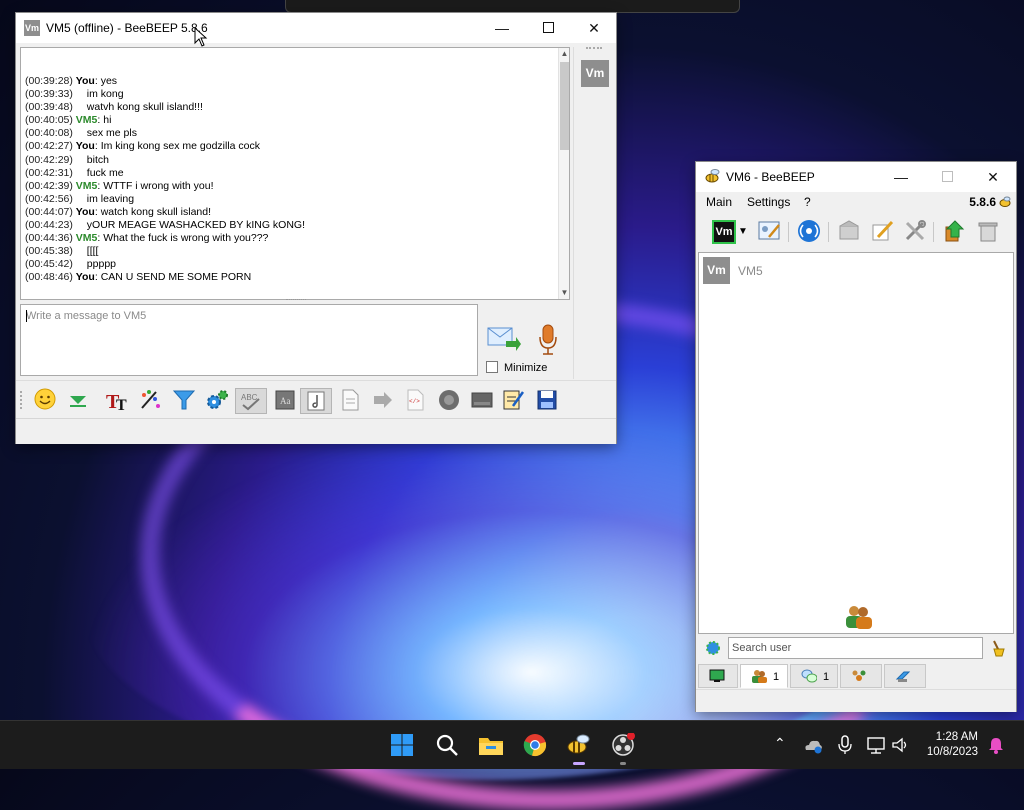 This screenshot has width=1024, height=810. What do you see at coordinates (285, 401) in the screenshot?
I see `dictionary-button: Aa` at bounding box center [285, 401].